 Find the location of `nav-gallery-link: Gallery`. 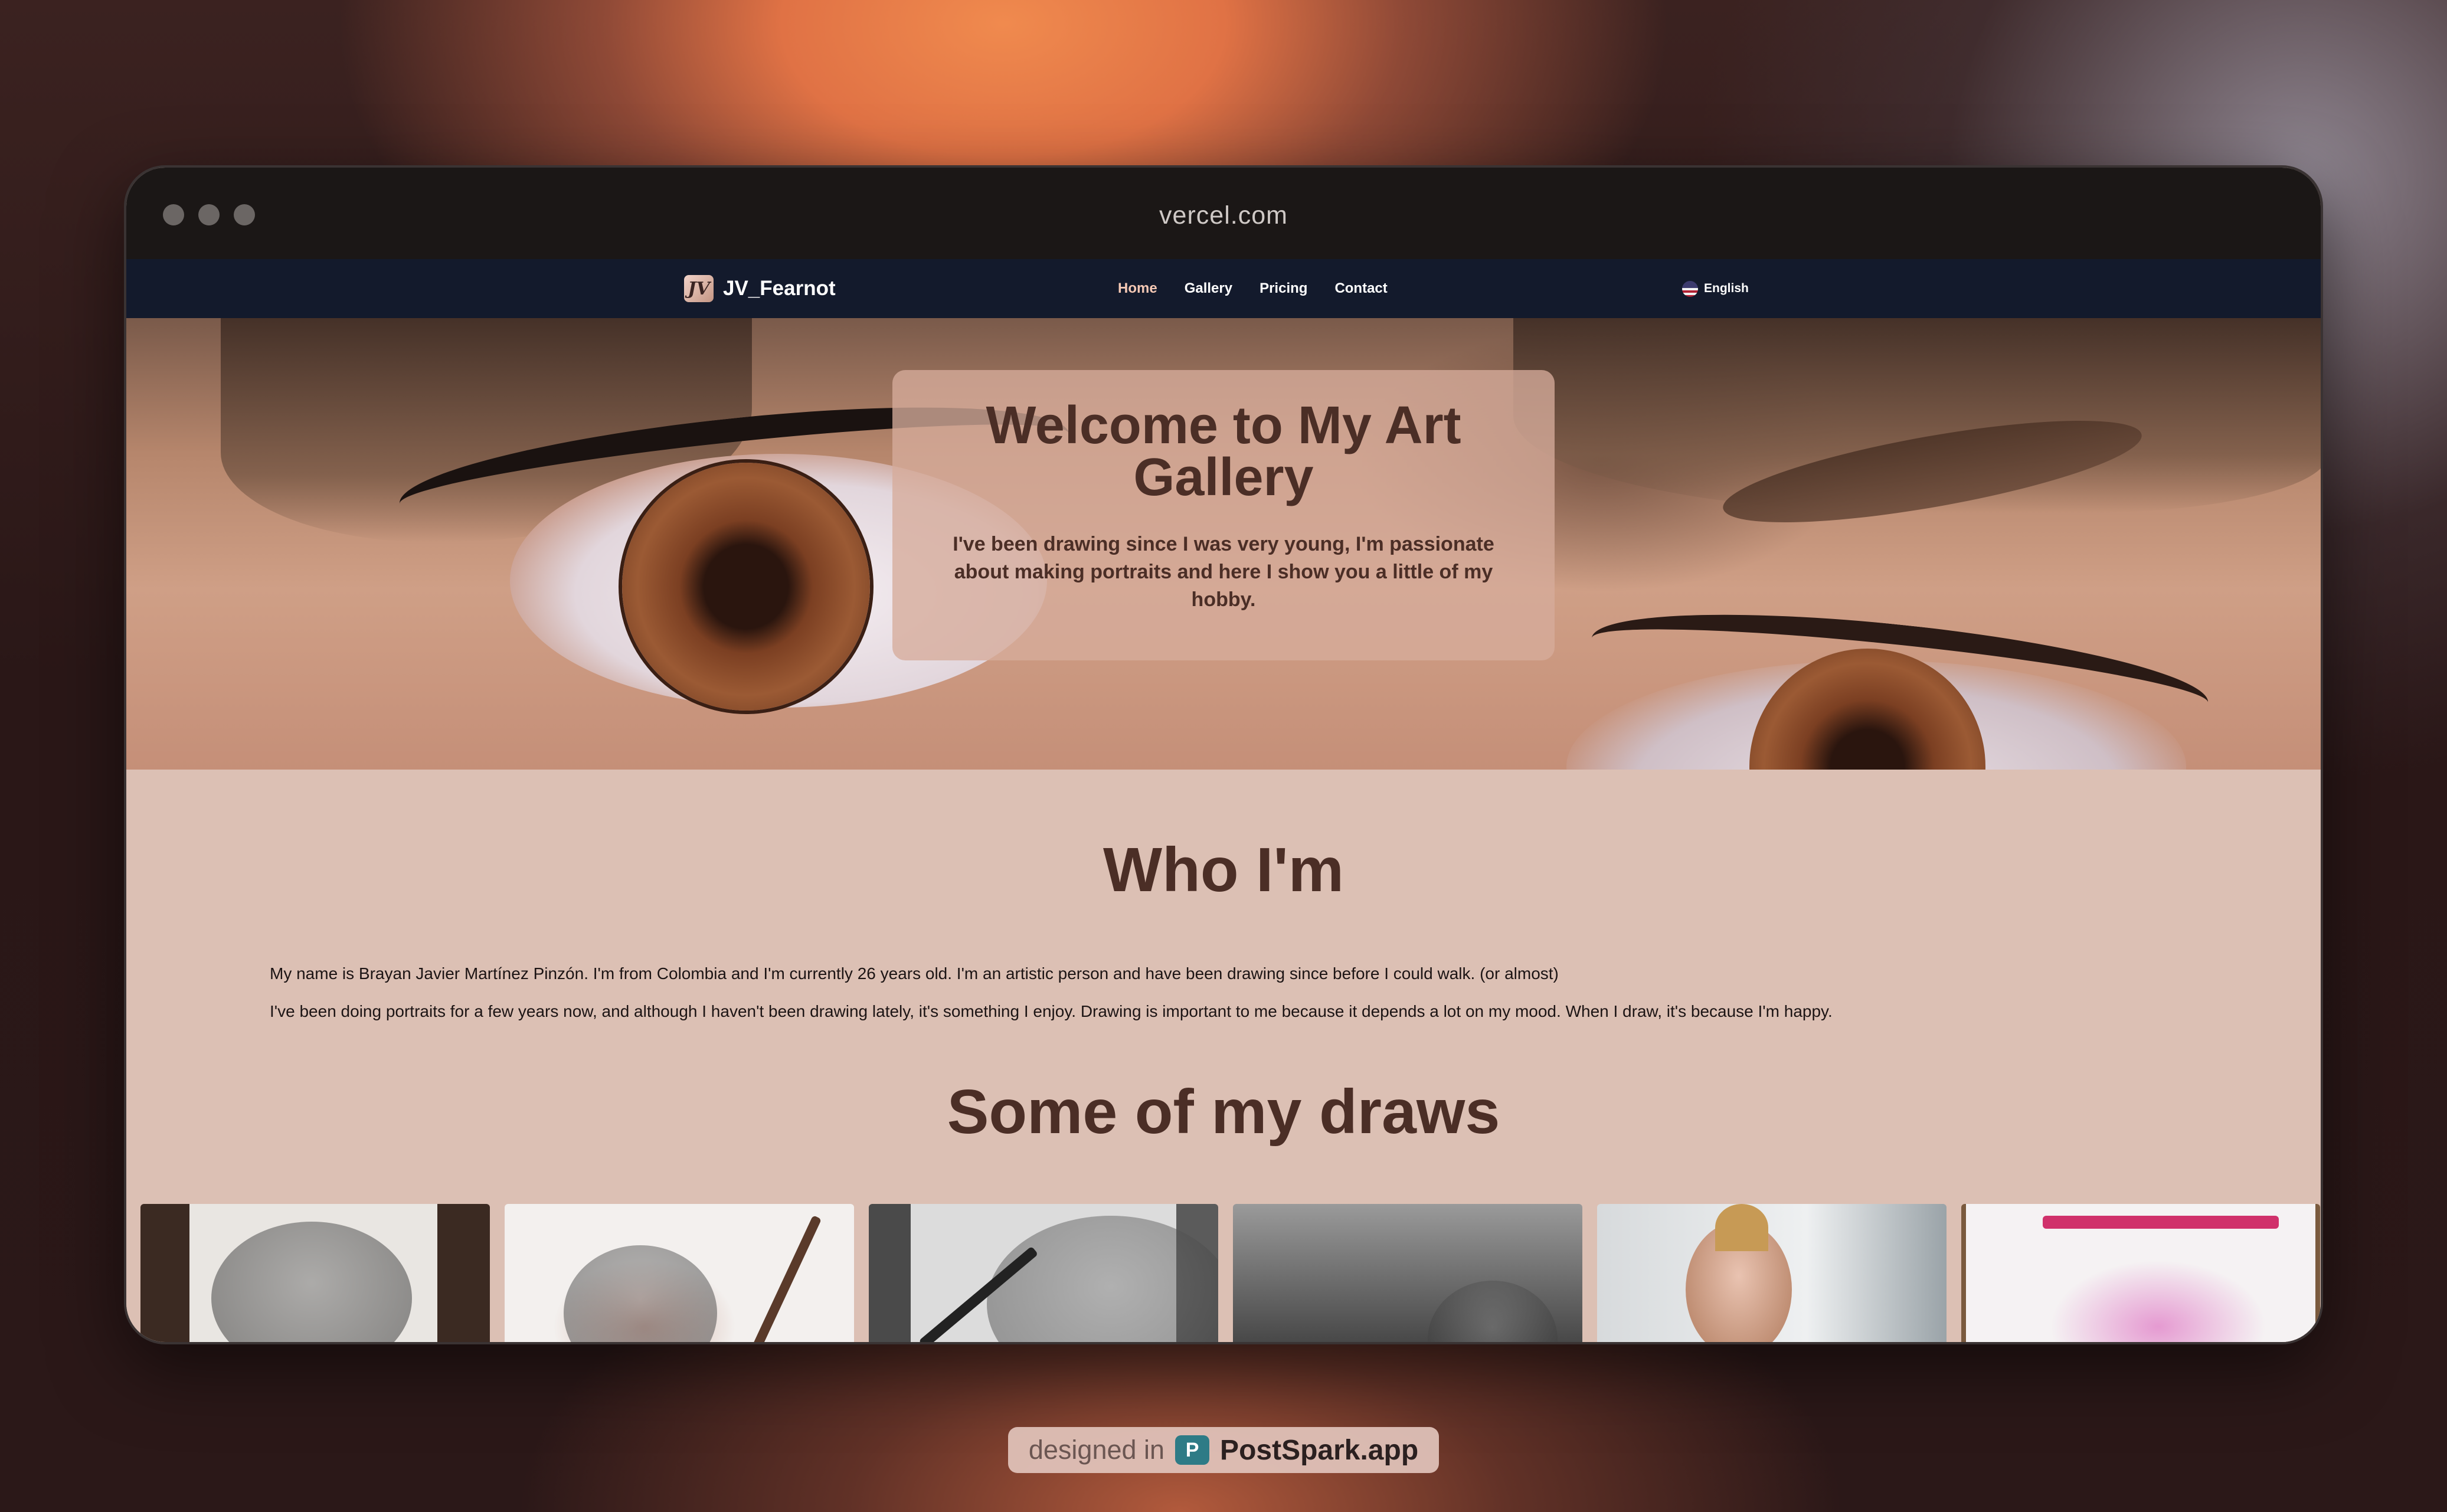

nav-gallery-link: Gallery is located at coordinates (1208, 288).